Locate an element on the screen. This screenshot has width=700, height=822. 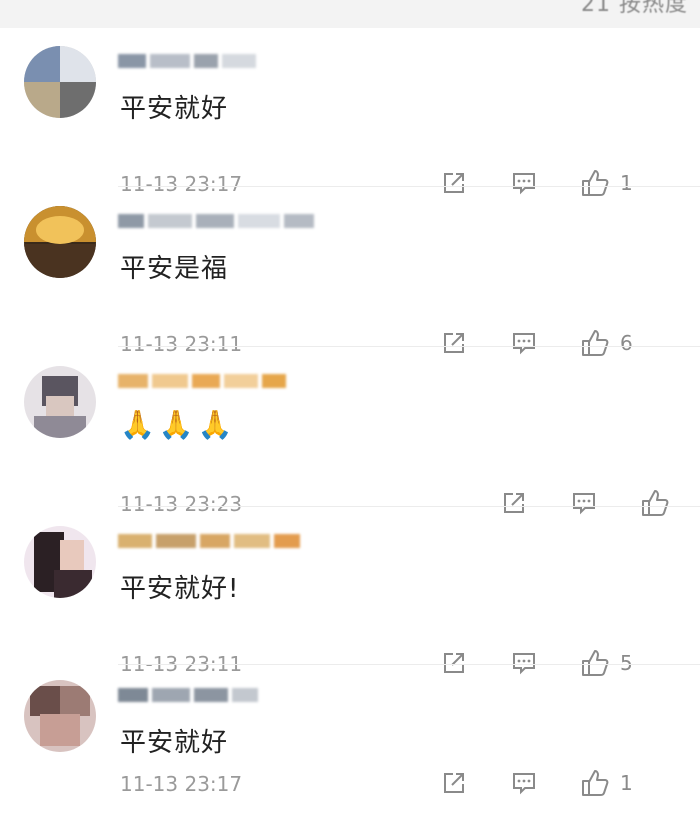
top-bar: 21 按热度 is located at coordinates (350, 14).